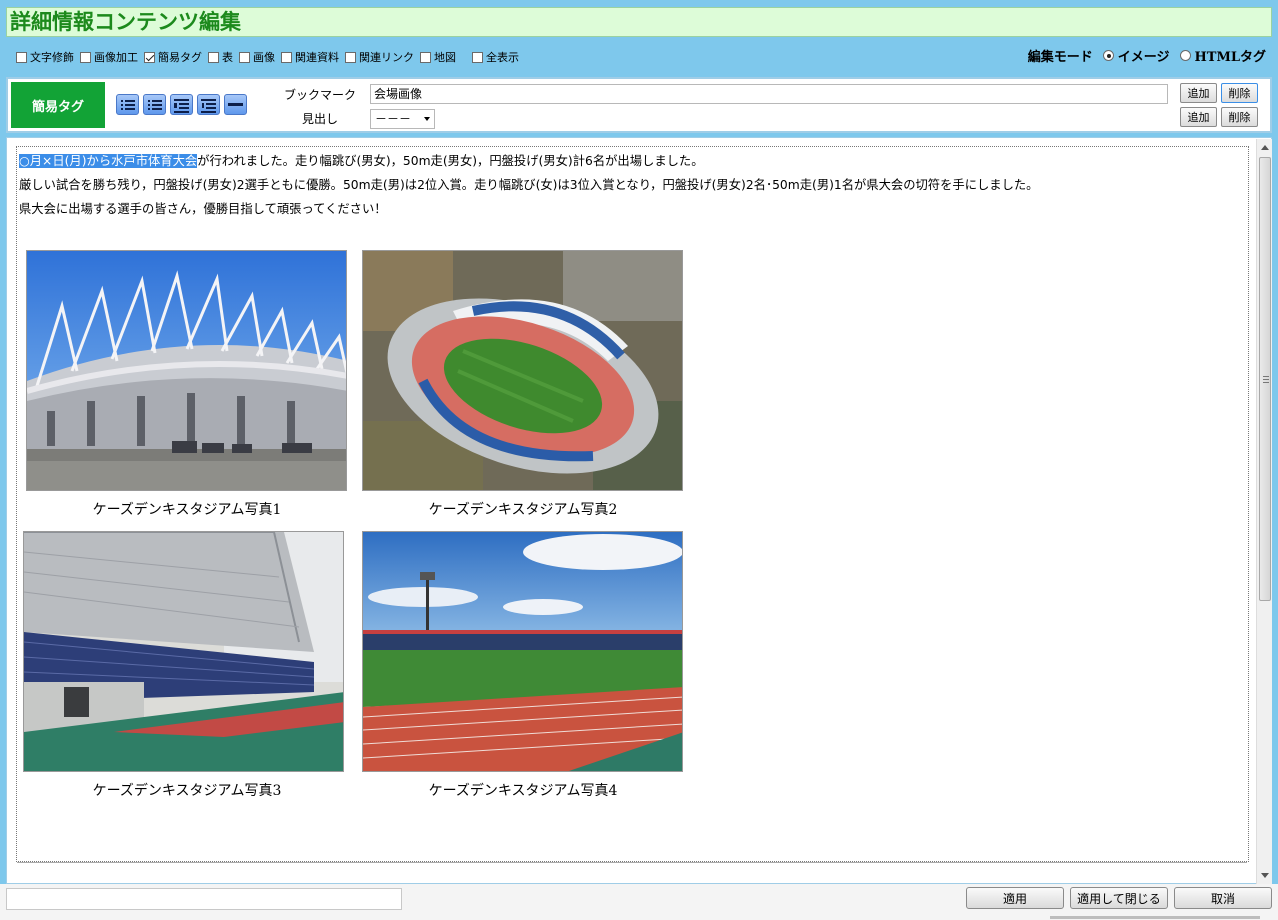  What do you see at coordinates (154, 104) in the screenshot?
I see `unordered-list-icon` at bounding box center [154, 104].